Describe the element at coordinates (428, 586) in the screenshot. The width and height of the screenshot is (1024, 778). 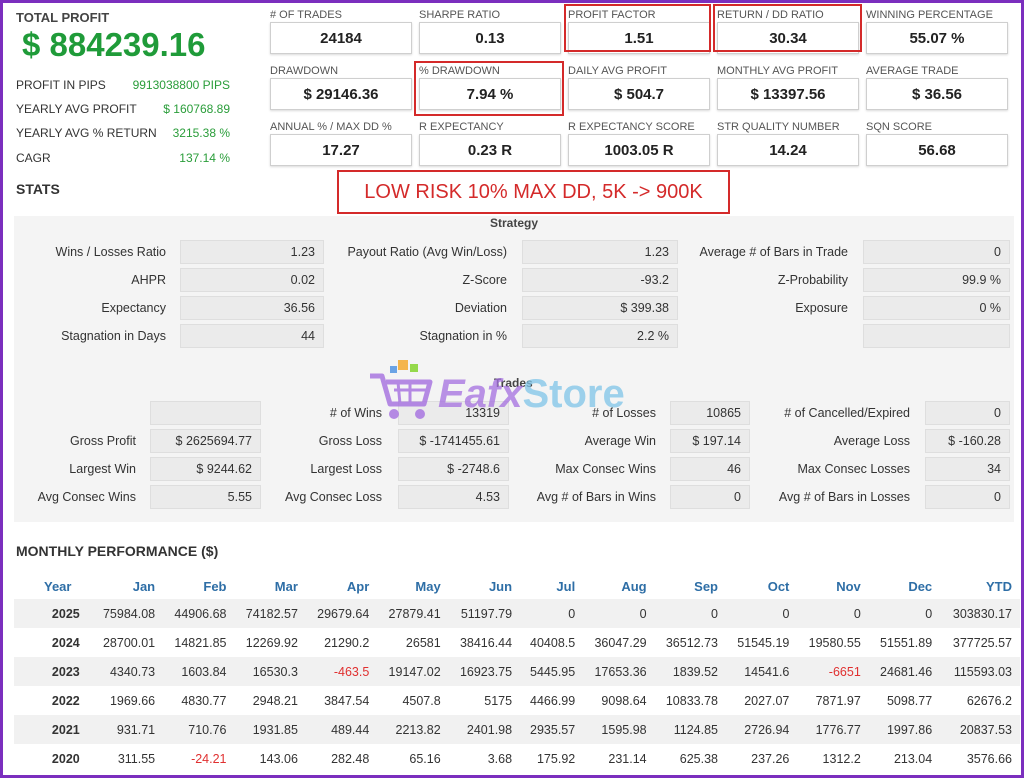
I see `column-header: May` at that location.